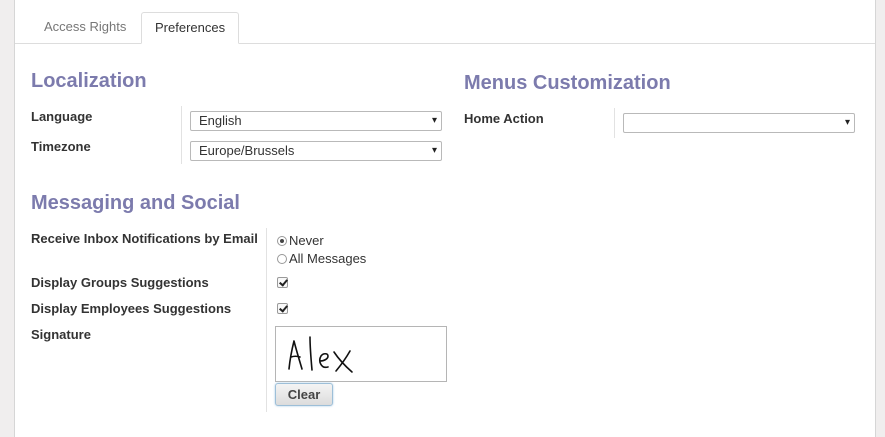 The width and height of the screenshot is (885, 437). Describe the element at coordinates (190, 28) in the screenshot. I see `tab-preferences: Preferences` at that location.